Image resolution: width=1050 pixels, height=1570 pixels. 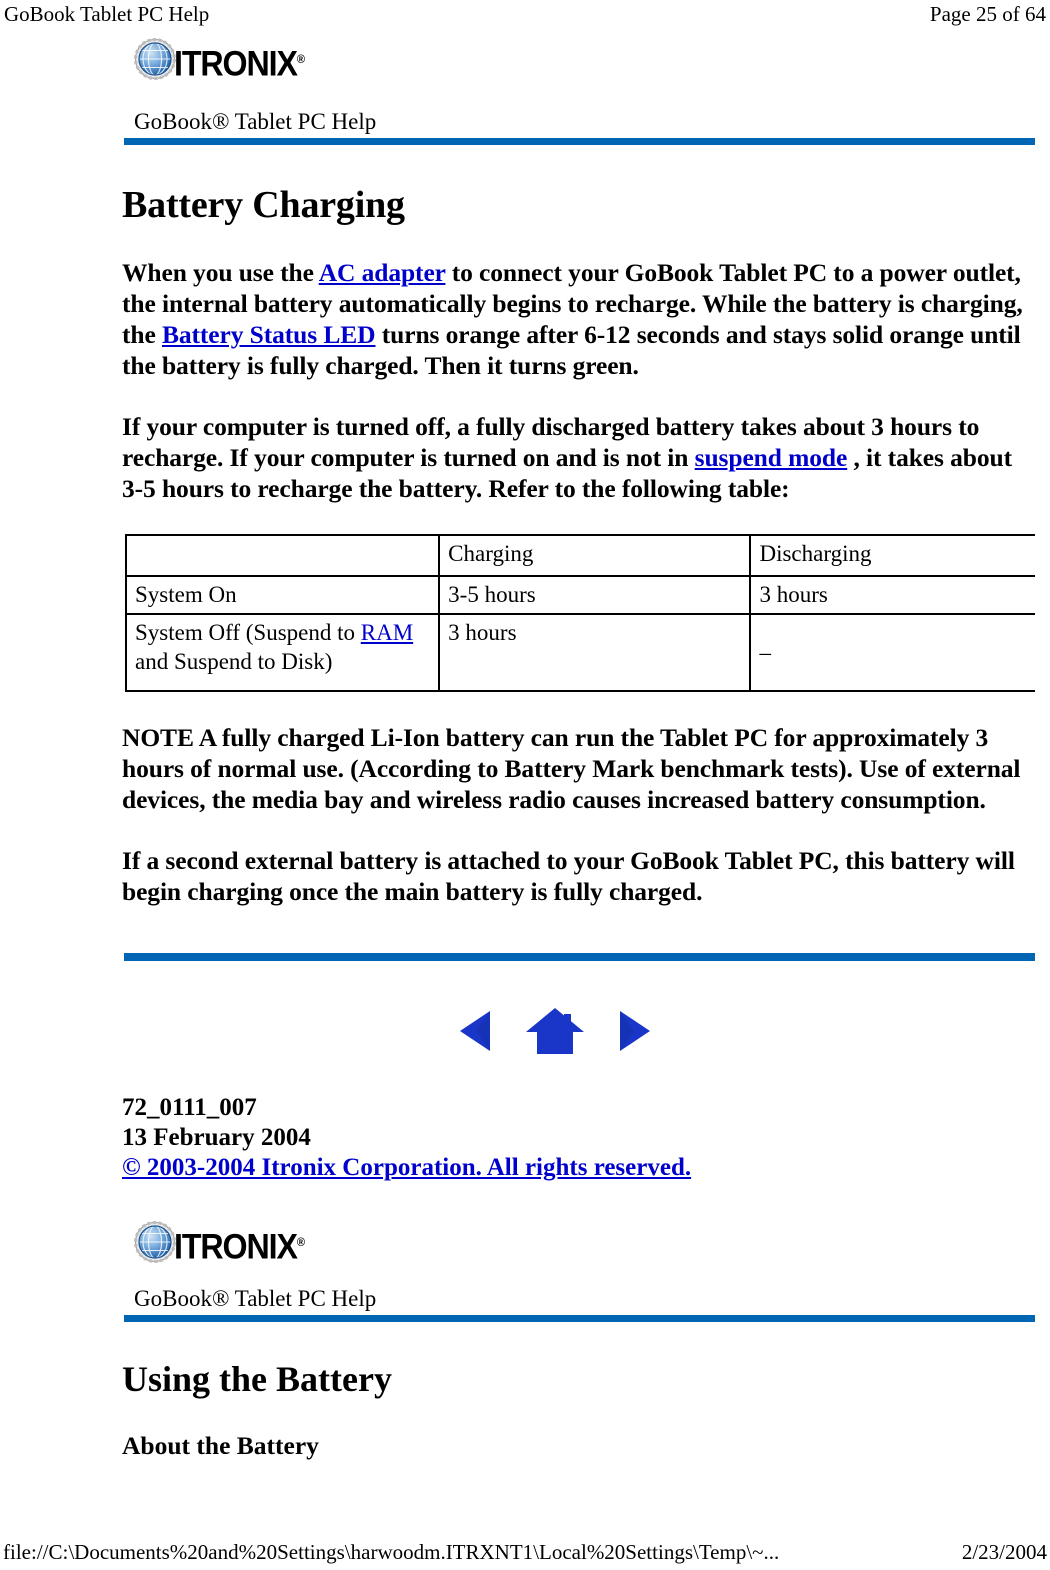 I want to click on table-header-row: Charging Discharging, so click(x=579, y=555).